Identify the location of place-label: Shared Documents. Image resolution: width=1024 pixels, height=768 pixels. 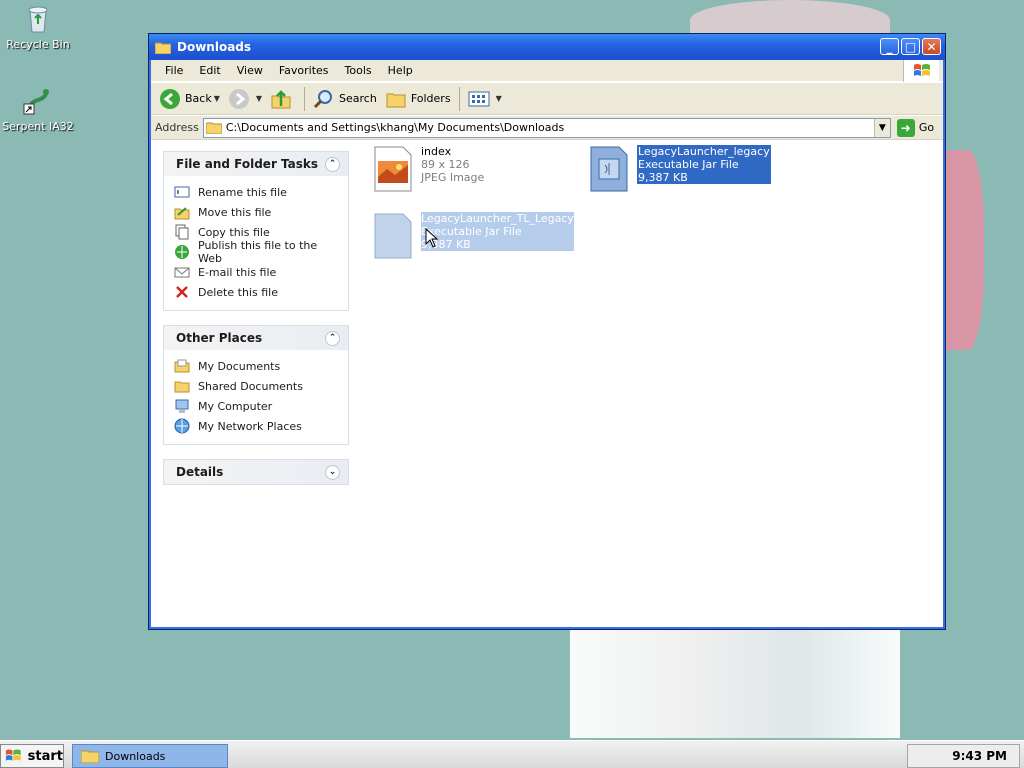
(250, 386).